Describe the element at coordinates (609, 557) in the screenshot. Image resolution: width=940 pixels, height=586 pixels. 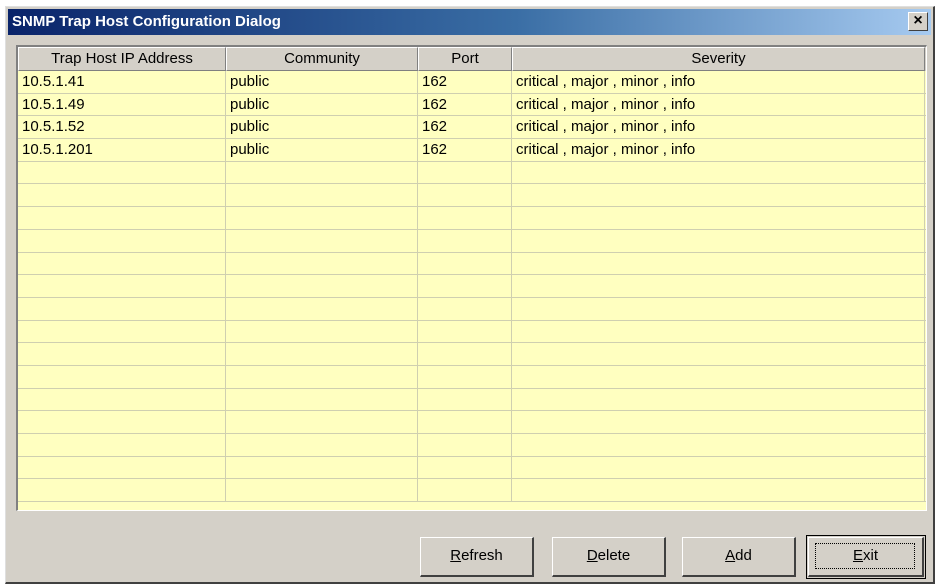
I see `delete-button: Delete` at that location.